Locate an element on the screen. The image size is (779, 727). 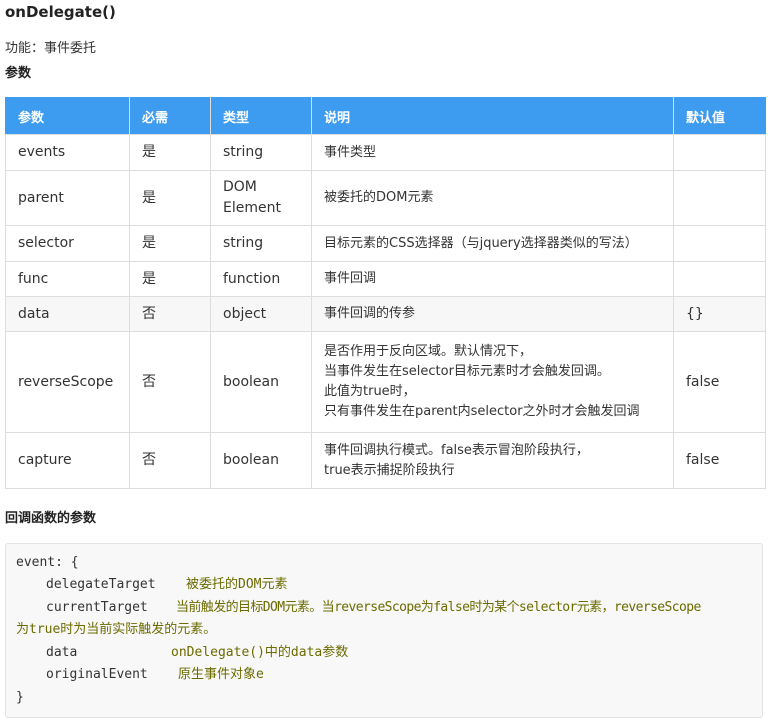
table-row: func 是 function 事件回调 is located at coordinates (385, 279).